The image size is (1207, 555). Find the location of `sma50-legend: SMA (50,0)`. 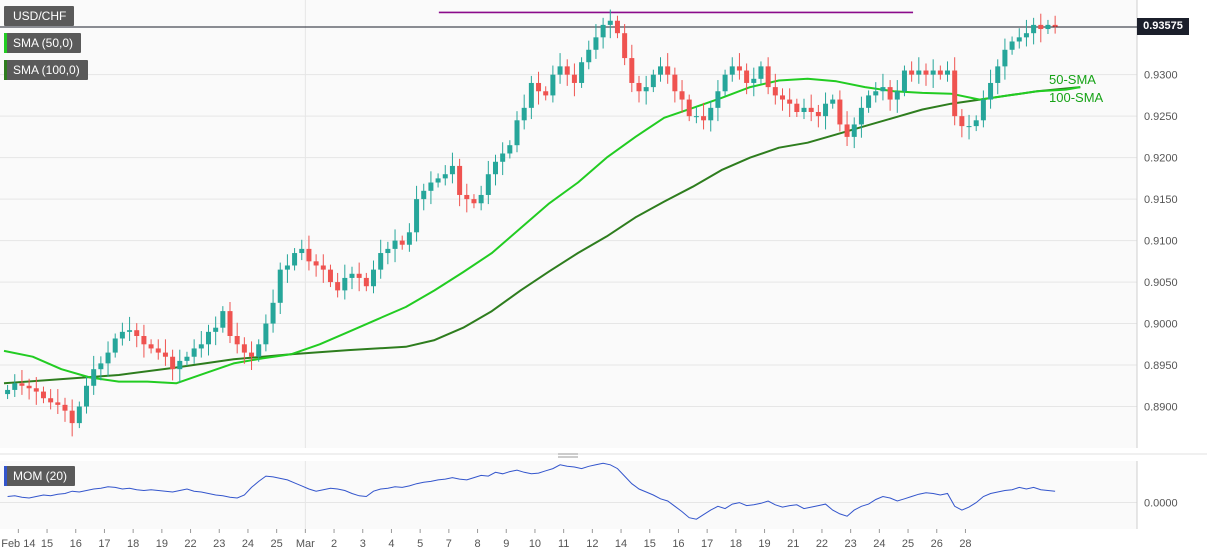

sma50-legend: SMA (50,0) is located at coordinates (43, 43).